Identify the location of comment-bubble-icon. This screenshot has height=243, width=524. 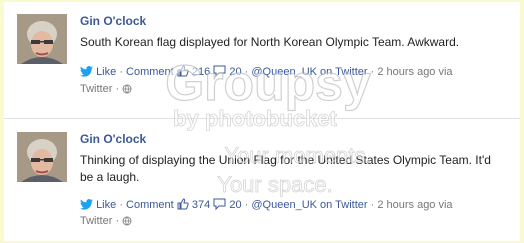
(219, 73).